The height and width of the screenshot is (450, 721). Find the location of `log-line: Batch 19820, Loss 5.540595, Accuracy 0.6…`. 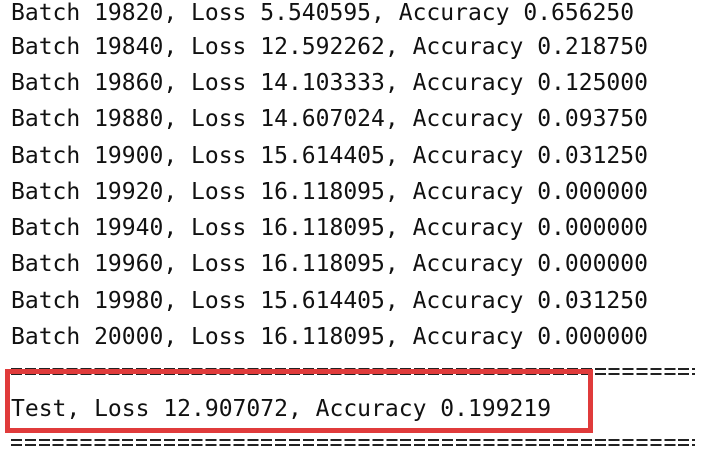

log-line: Batch 19820, Loss 5.540595, Accuracy 0.6… is located at coordinates (323, 13).